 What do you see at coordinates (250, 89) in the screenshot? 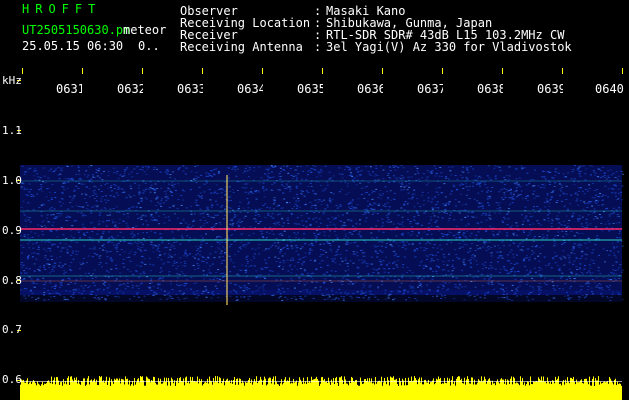
I see `time-tick-label: 0634` at bounding box center [250, 89].